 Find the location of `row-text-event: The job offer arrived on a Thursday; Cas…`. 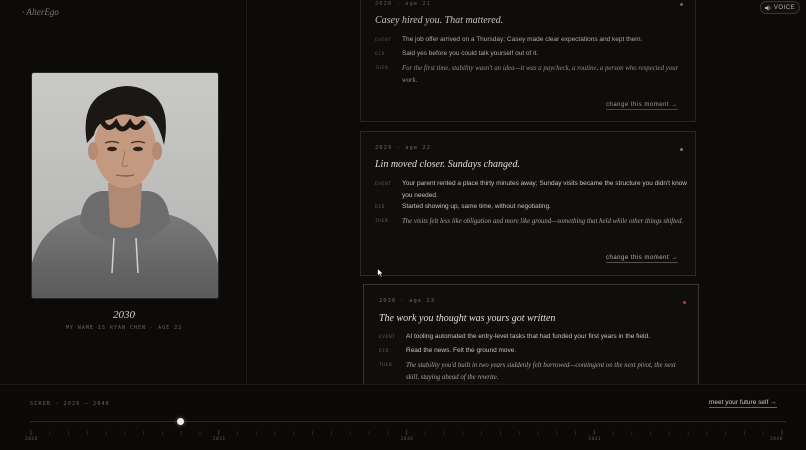

row-text-event: The job offer arrived on a Thursday; Cas… is located at coordinates (522, 39).